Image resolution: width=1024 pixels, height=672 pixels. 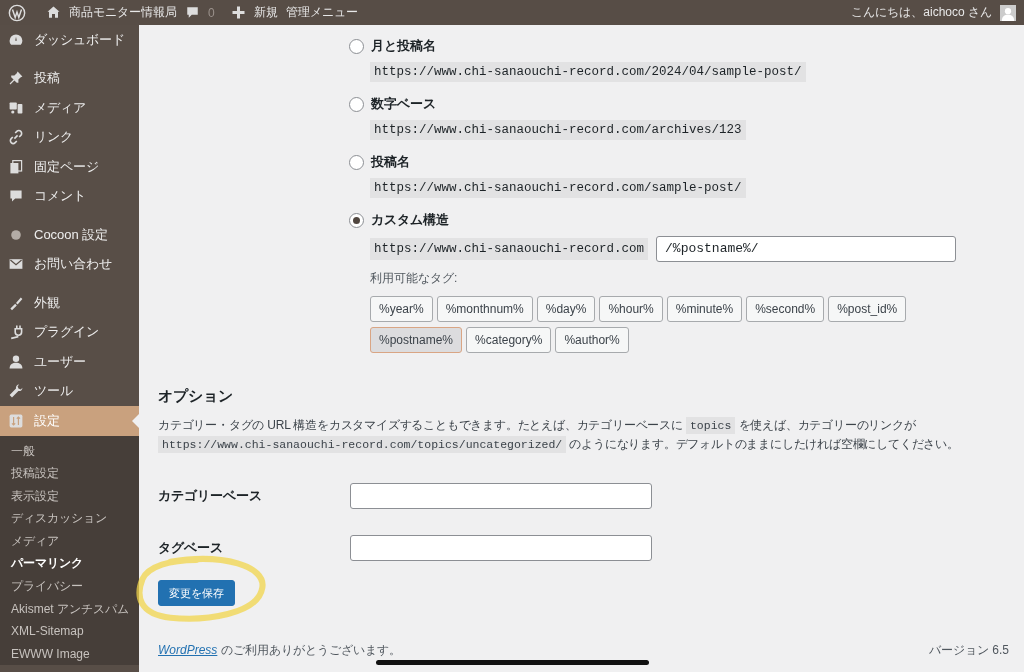 I want to click on sidebar-item: メディア, so click(x=69, y=108).